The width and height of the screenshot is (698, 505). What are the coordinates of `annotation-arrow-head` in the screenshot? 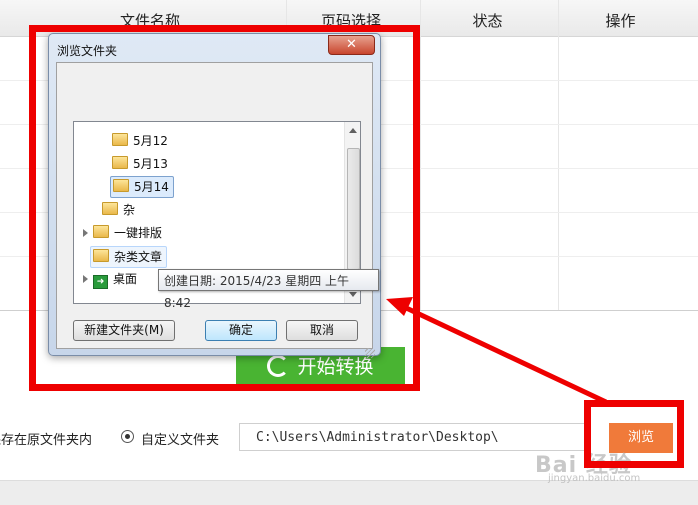 It's located at (399, 306).